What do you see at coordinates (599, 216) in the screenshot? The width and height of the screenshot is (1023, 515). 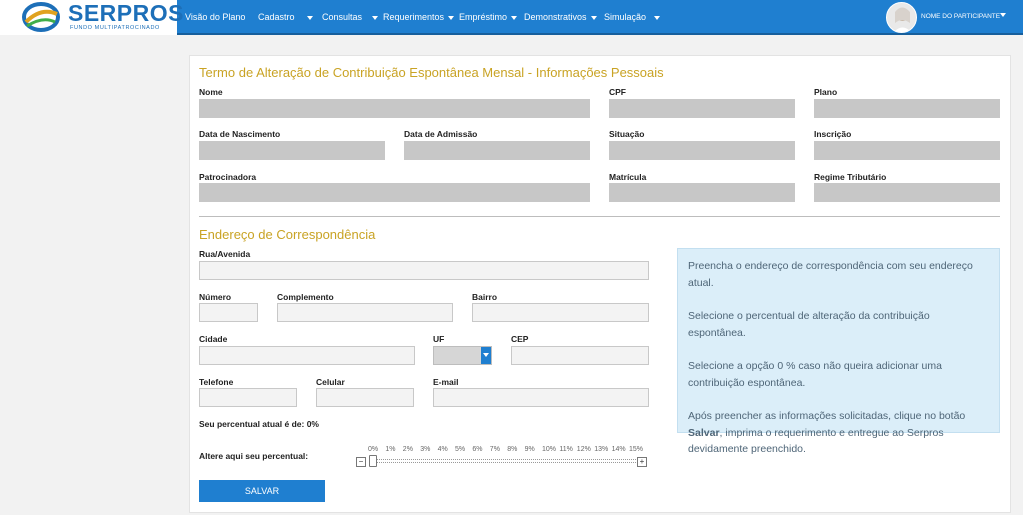 I see `section-divider` at bounding box center [599, 216].